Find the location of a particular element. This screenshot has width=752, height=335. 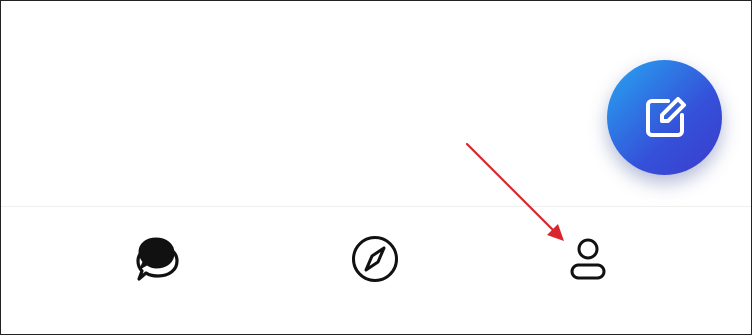

chats-tab is located at coordinates (163, 259).